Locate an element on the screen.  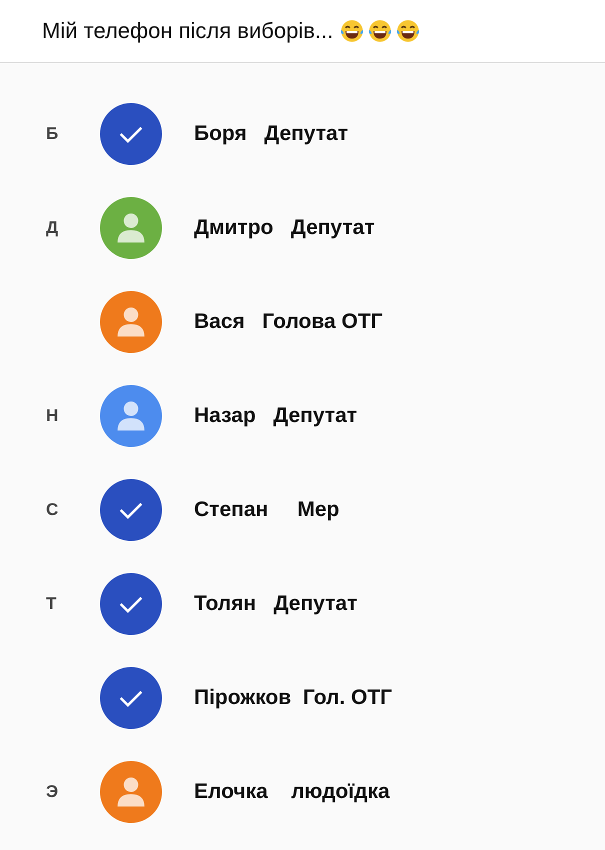
contact-name: Назар Депутат is located at coordinates (276, 416).